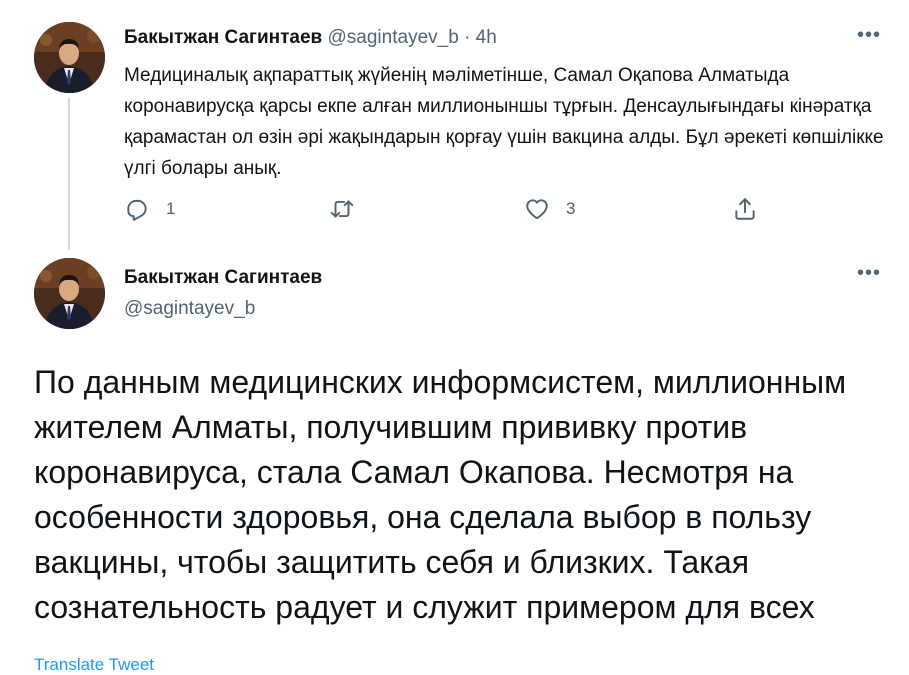 The width and height of the screenshot is (909, 675). I want to click on share-button, so click(745, 209).